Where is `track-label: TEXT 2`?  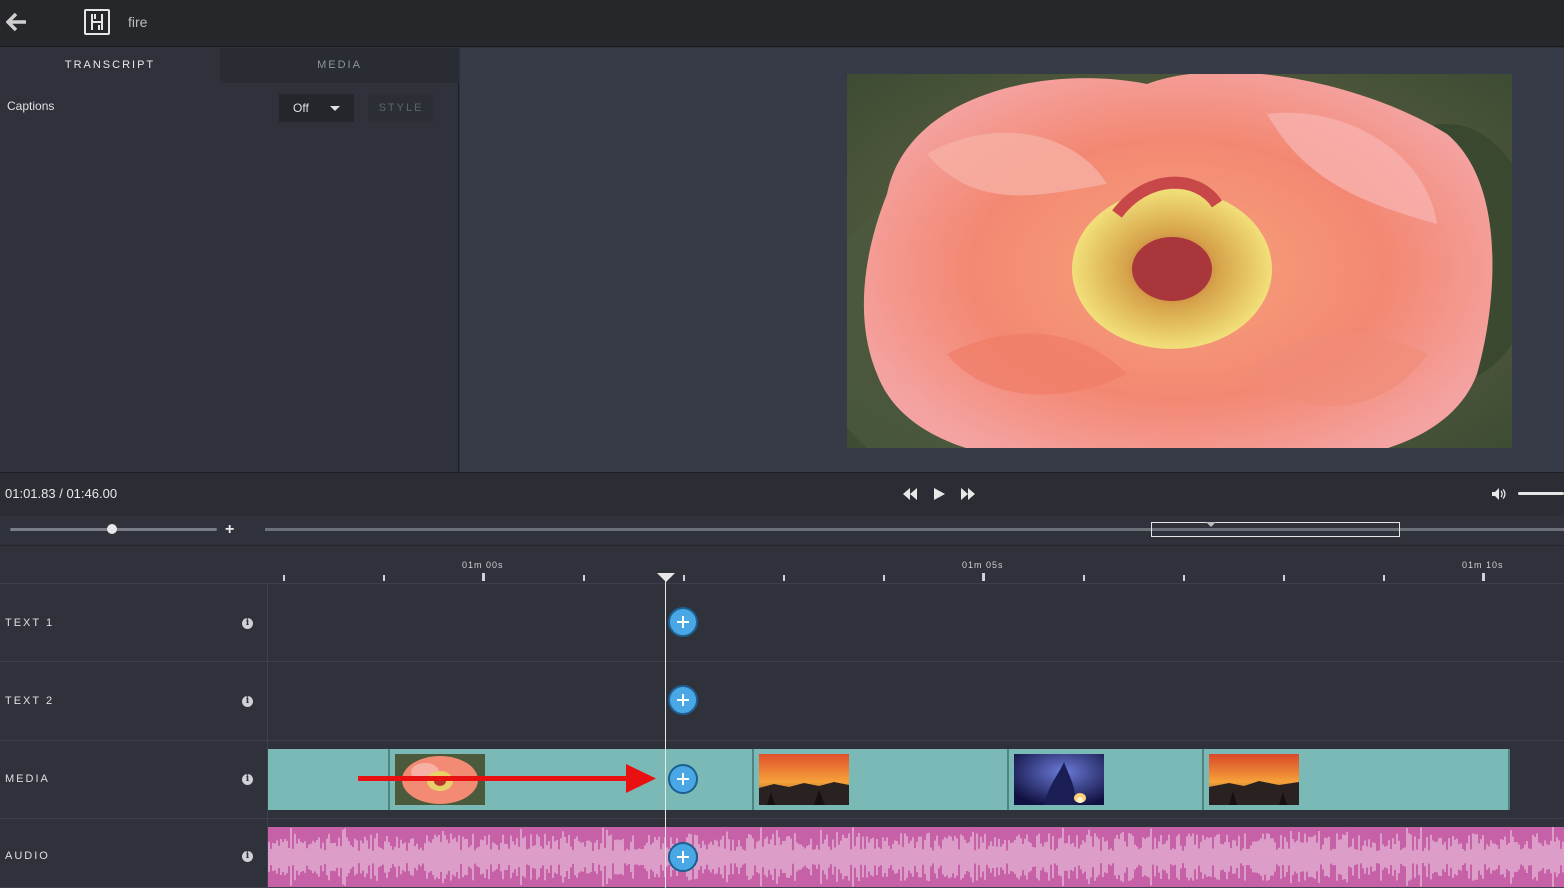
track-label: TEXT 2 is located at coordinates (30, 701).